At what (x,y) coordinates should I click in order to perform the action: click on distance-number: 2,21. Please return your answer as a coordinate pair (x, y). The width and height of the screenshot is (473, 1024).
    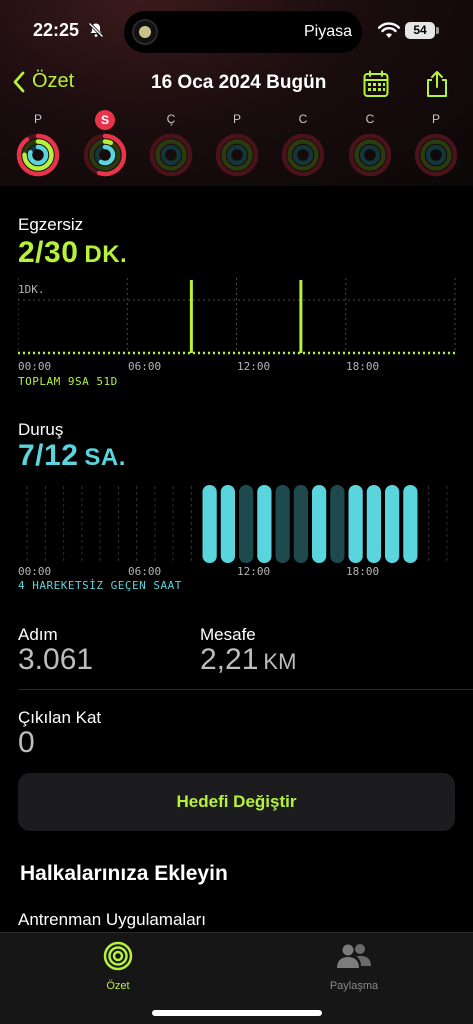
    Looking at the image, I should click on (229, 659).